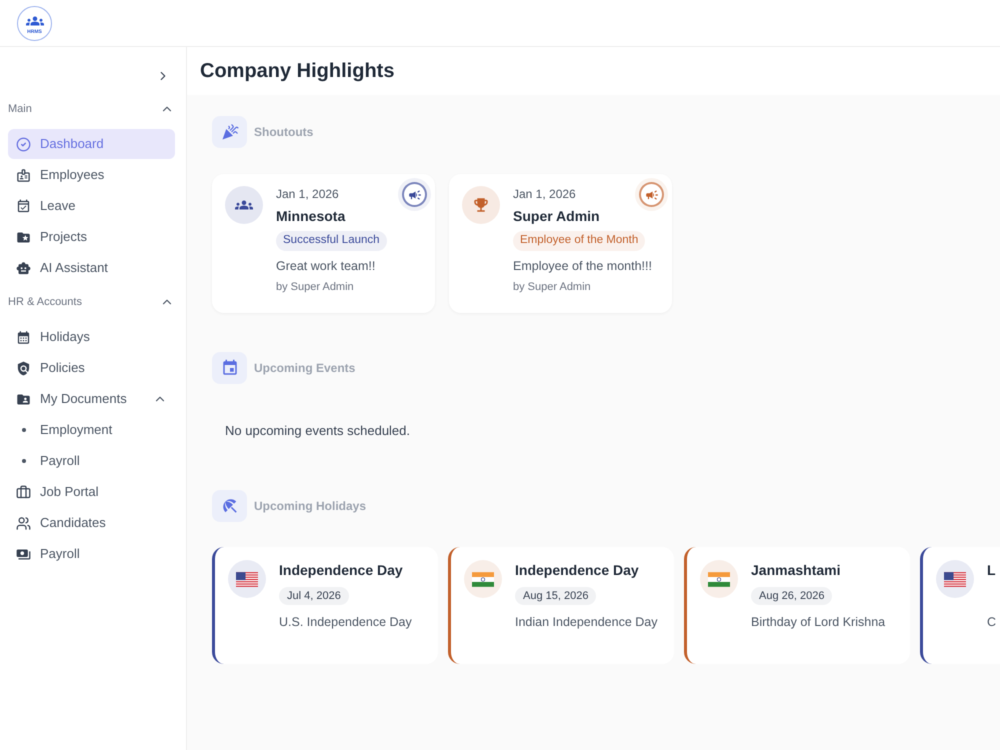 The image size is (1000, 750). Describe the element at coordinates (23, 368) in the screenshot. I see `shield-search-icon` at that location.